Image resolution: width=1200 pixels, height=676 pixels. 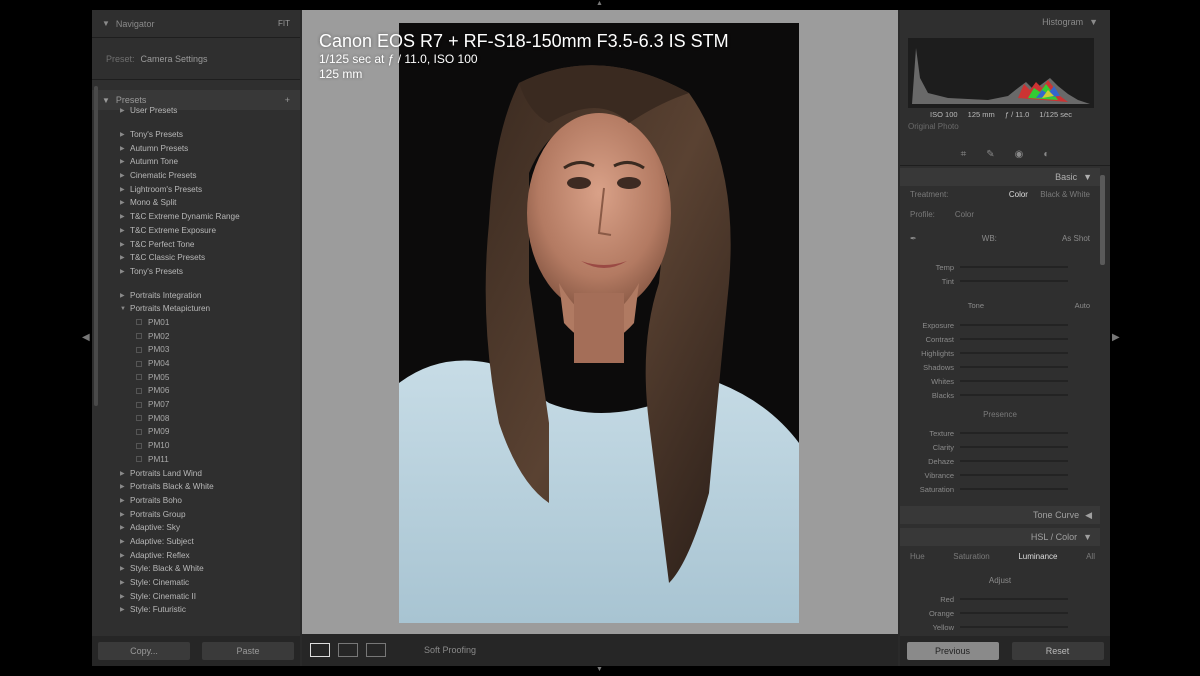 What do you see at coordinates (1046, 154) in the screenshot?
I see `mask-icon: ◐` at bounding box center [1046, 154].